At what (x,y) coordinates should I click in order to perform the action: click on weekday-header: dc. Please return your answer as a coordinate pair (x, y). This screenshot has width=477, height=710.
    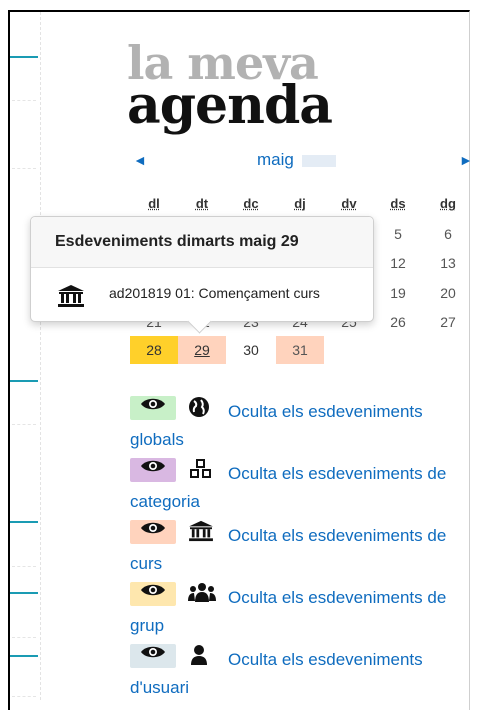
    Looking at the image, I should click on (251, 203).